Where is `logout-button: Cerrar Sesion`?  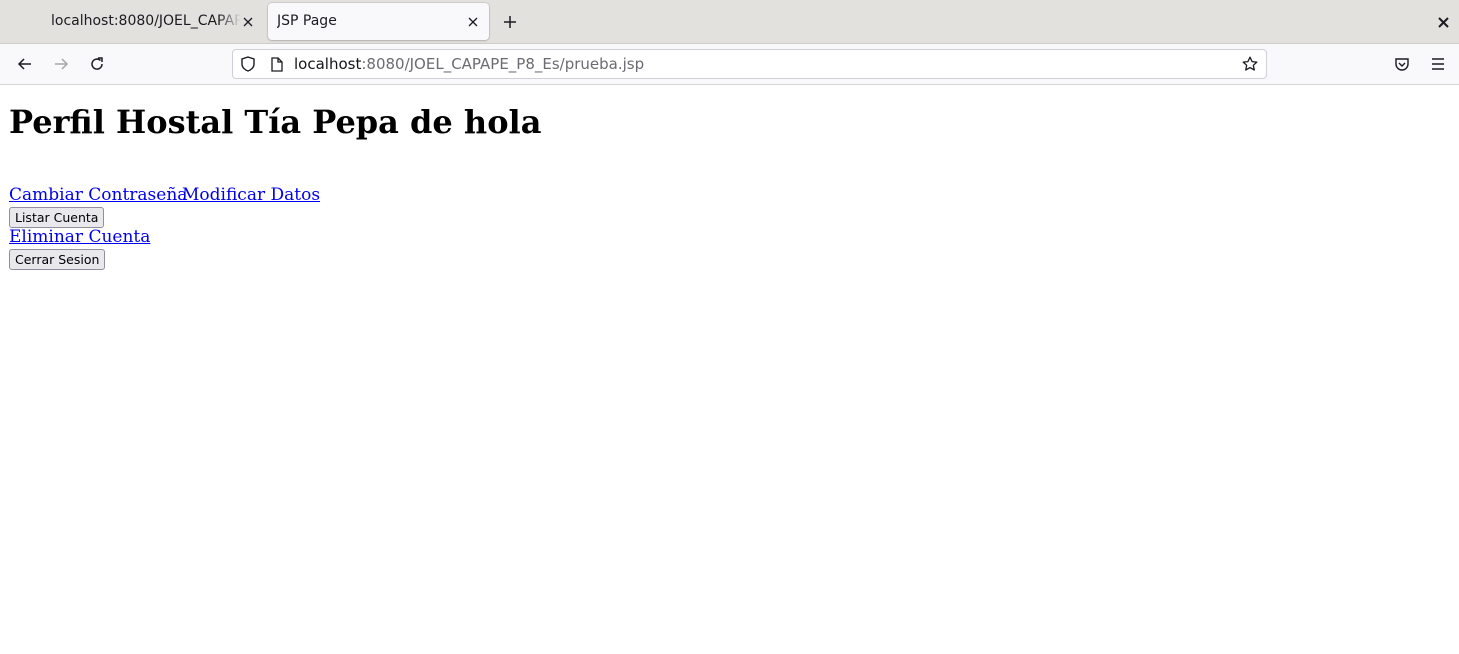 logout-button: Cerrar Sesion is located at coordinates (57, 259).